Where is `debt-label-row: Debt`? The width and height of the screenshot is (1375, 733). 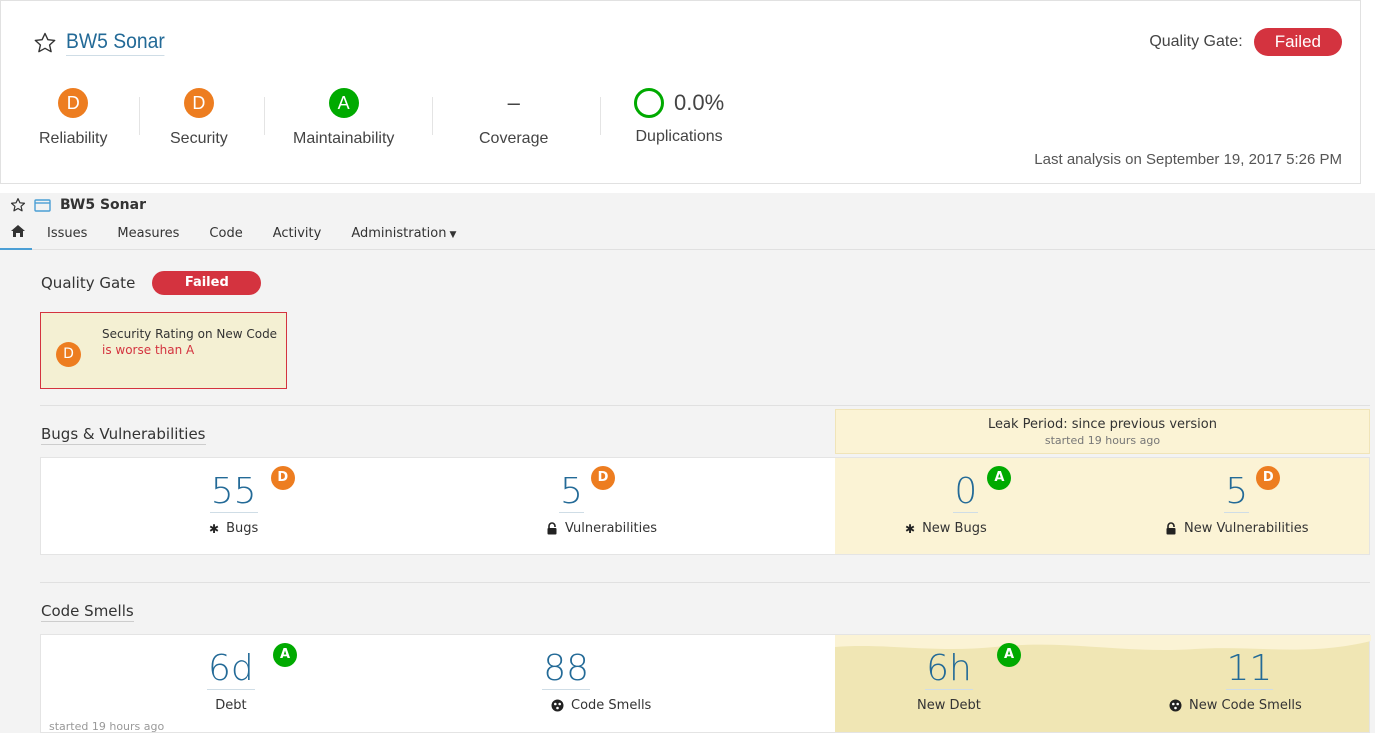
debt-label-row: Debt is located at coordinates (230, 705).